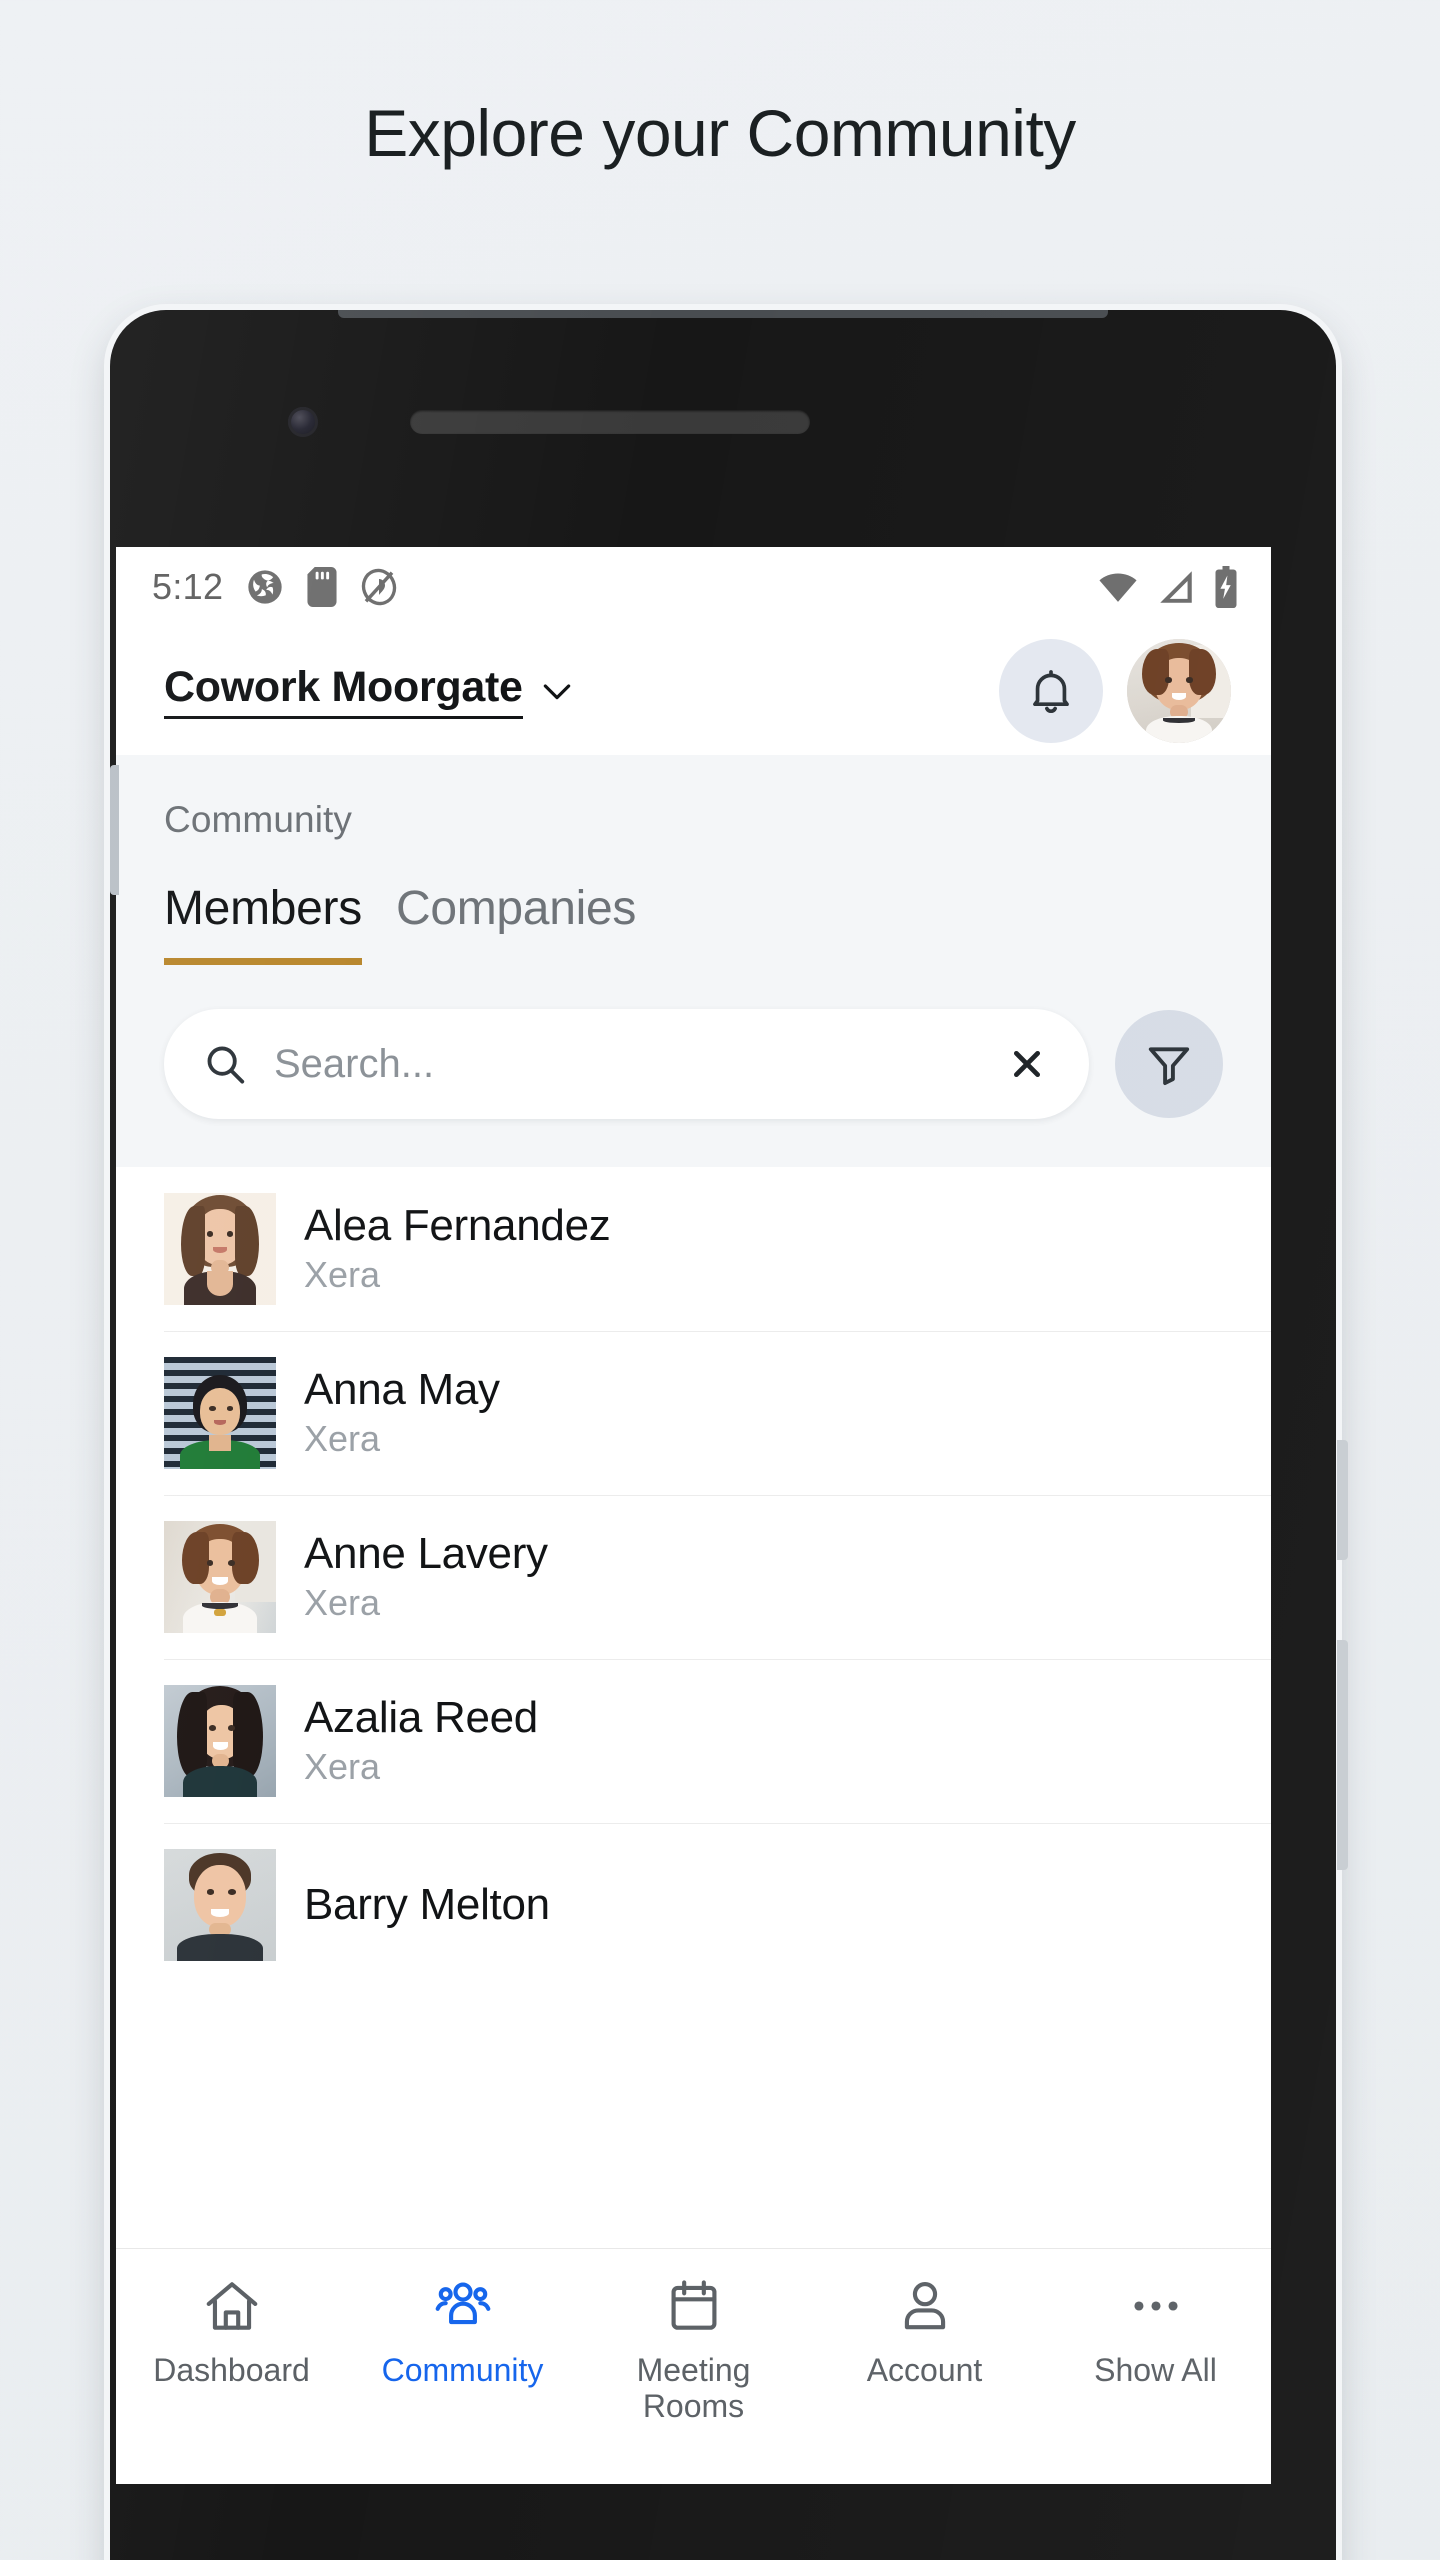 Image resolution: width=1440 pixels, height=2560 pixels. Describe the element at coordinates (322, 587) in the screenshot. I see `sd-card-icon` at that location.